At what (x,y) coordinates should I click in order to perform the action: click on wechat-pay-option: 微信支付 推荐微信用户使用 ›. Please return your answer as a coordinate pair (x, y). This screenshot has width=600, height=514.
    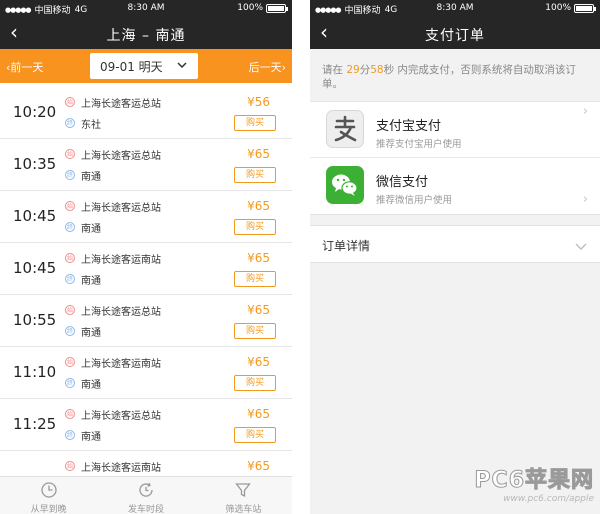
    Looking at the image, I should click on (455, 186).